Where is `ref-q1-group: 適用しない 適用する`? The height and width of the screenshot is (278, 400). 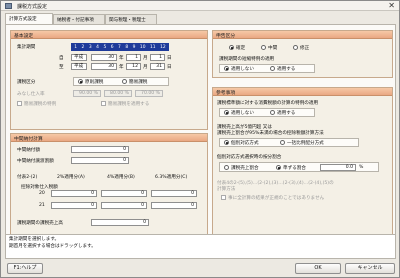
ref-q1-group: 適用しない 適用する is located at coordinates (267, 112).